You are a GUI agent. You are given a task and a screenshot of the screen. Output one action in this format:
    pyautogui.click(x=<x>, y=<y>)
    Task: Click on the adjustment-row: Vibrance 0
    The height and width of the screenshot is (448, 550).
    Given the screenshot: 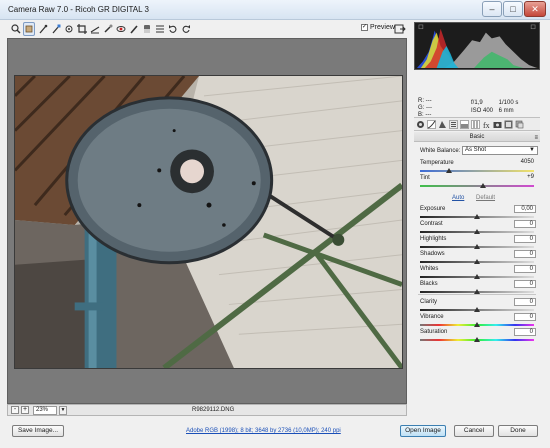 What is the action you would take?
    pyautogui.click(x=477, y=320)
    